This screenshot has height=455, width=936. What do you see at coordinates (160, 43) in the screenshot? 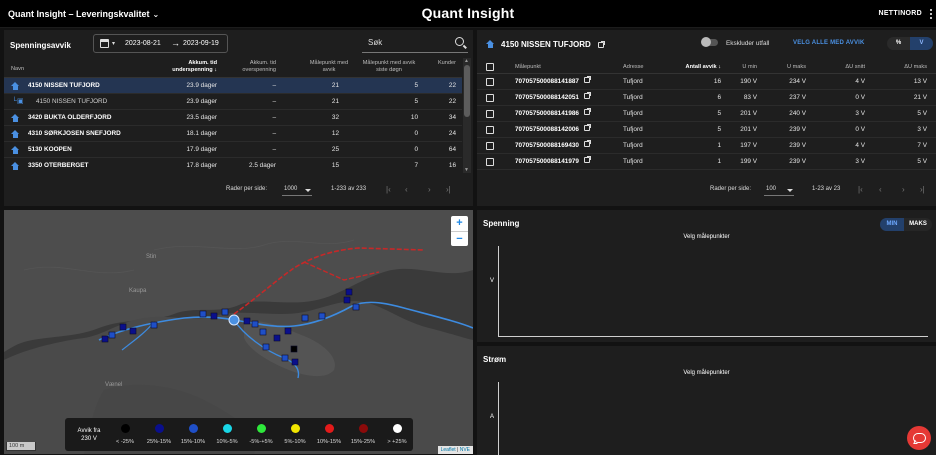
I see `date-range-picker: ▾ 2023-08-21 → 2023-09-19` at bounding box center [160, 43].